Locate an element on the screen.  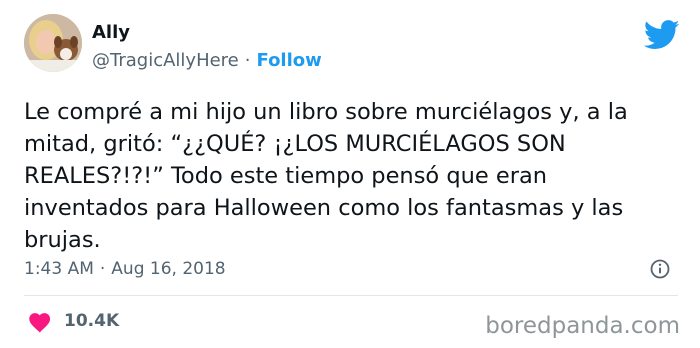
author-name: Ally is located at coordinates (111, 32).